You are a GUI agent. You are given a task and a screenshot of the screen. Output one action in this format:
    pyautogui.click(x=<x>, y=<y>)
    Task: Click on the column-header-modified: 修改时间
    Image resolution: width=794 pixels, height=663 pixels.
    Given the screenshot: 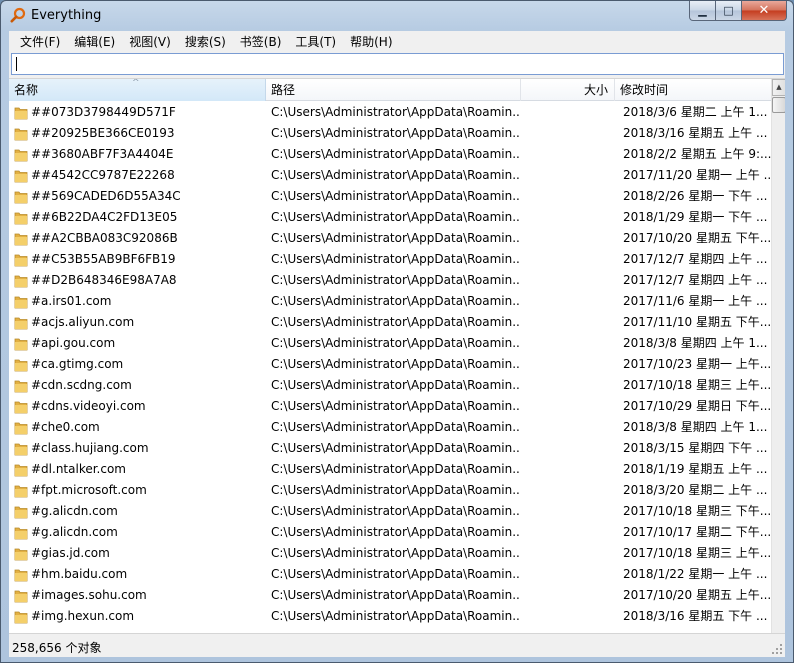 What is the action you would take?
    pyautogui.click(x=693, y=90)
    